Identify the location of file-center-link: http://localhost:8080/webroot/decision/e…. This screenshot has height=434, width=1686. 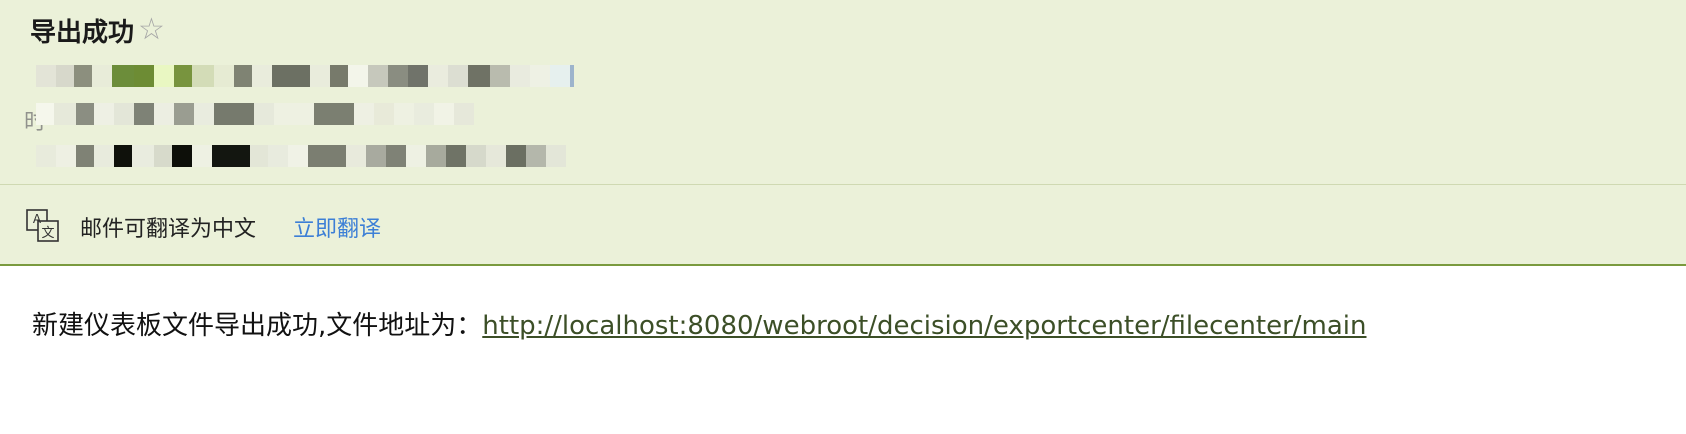
(924, 326).